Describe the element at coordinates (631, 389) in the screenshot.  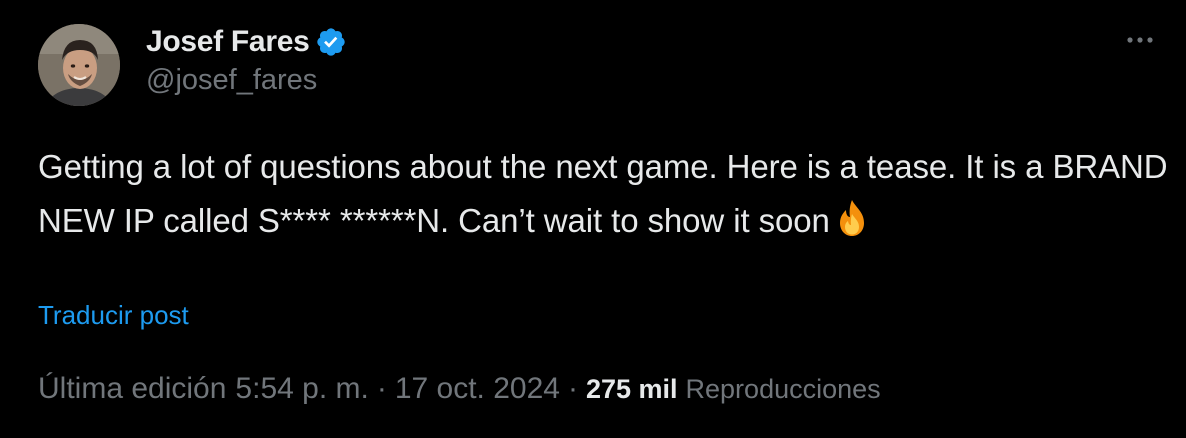
I see `views-count: 275 mil` at that location.